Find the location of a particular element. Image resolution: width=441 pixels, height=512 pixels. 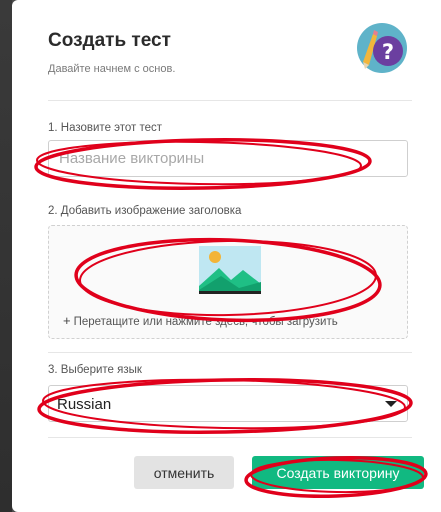

cancel-button: отменить is located at coordinates (184, 472).